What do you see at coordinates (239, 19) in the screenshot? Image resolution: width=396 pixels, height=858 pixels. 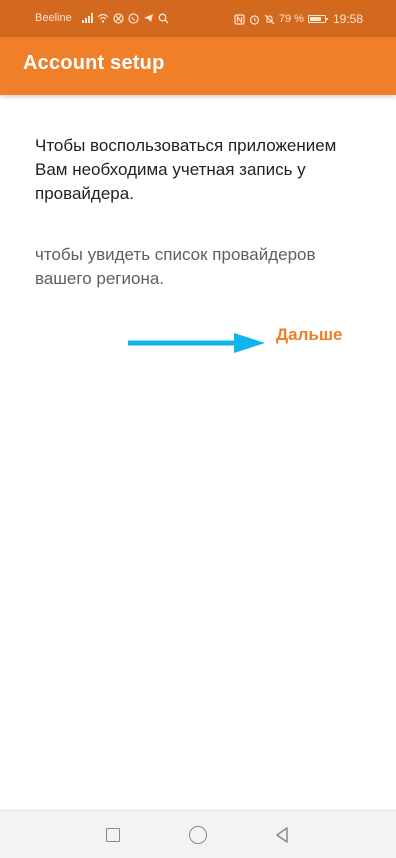 I see `nfc-icon` at bounding box center [239, 19].